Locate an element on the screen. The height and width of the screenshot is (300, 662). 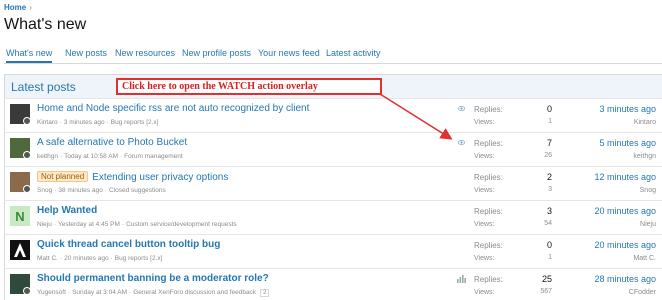
logo-icon is located at coordinates (20, 250).